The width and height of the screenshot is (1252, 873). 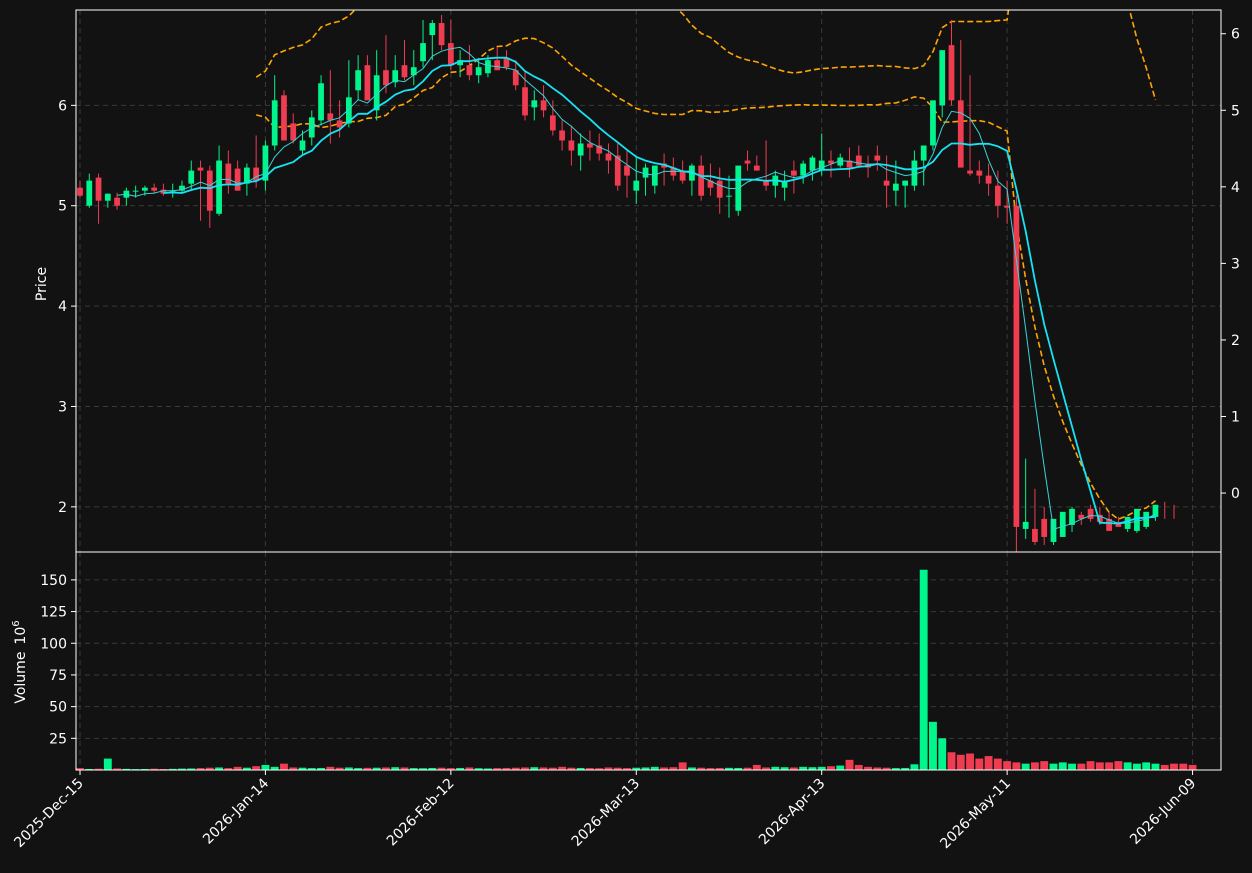 I want to click on price-tick-label: 2, so click(x=62, y=508).